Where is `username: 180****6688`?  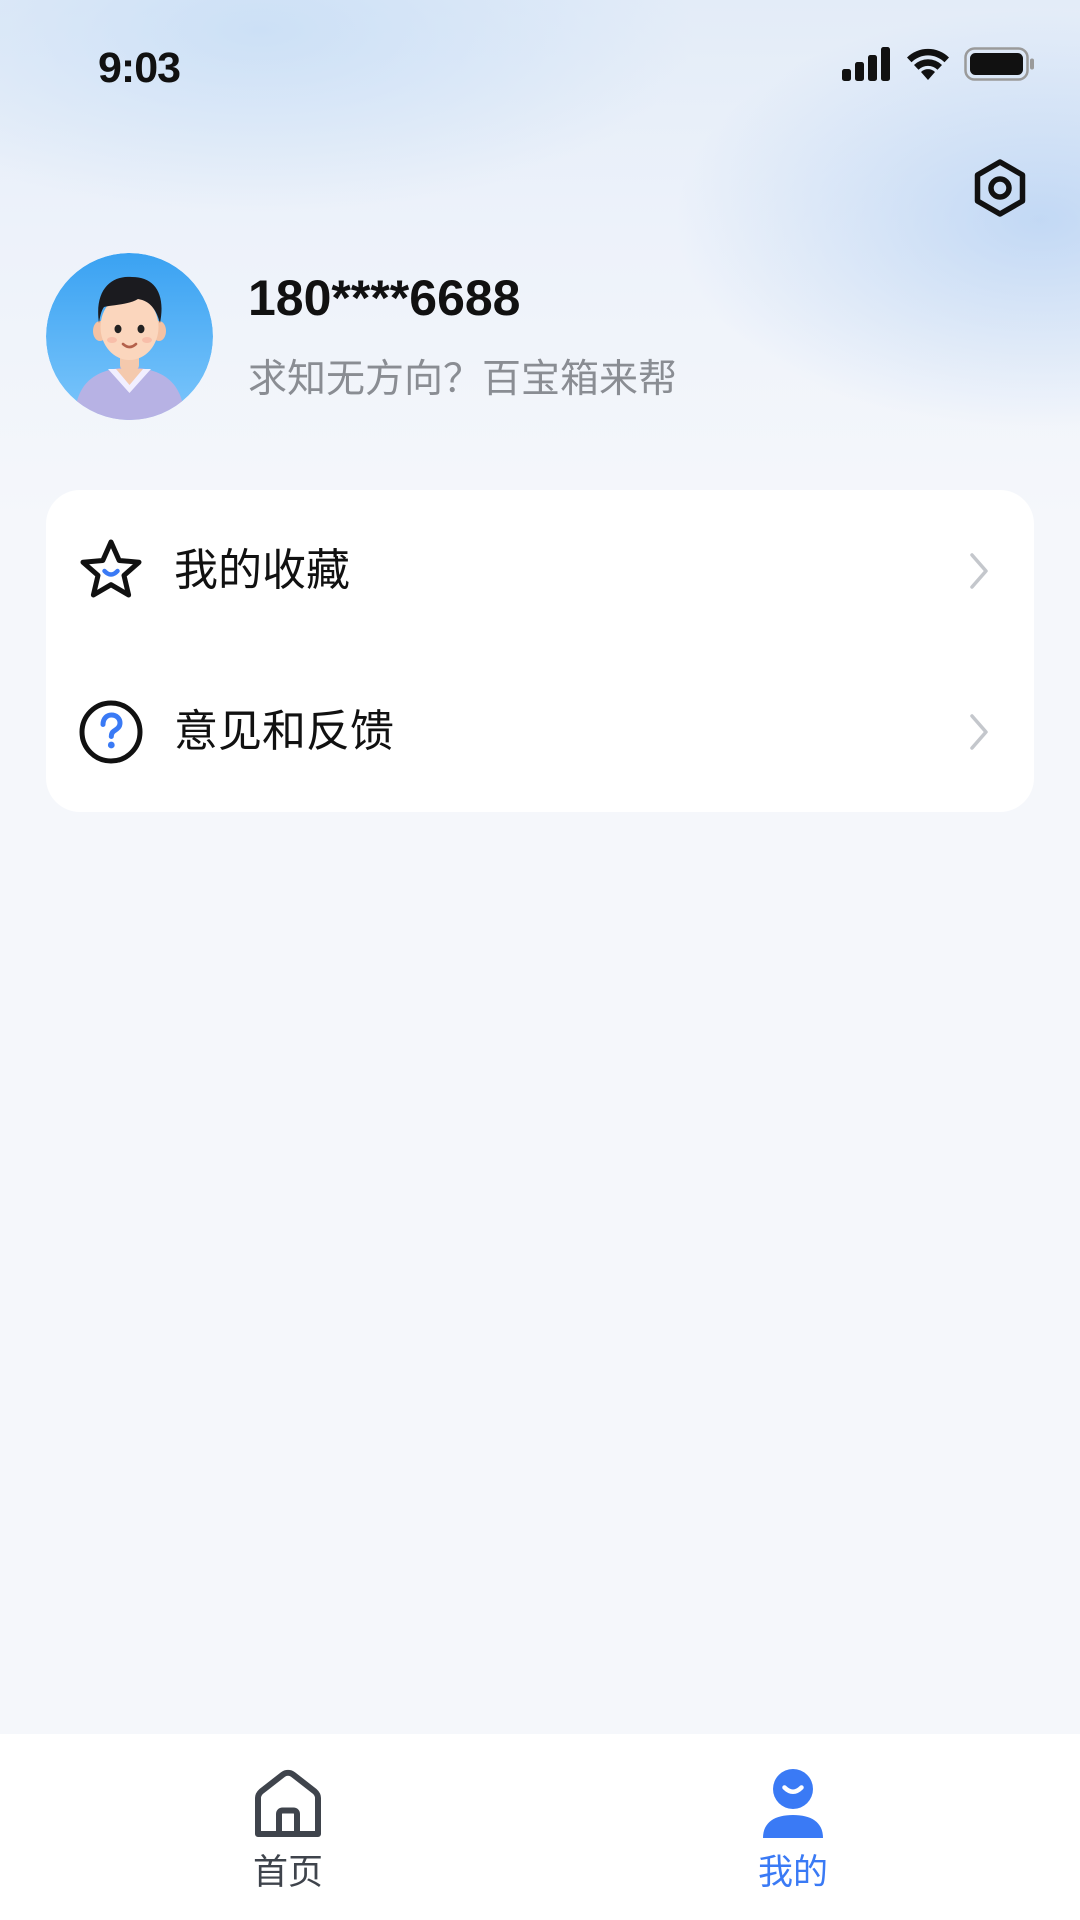
username: 180****6688 is located at coordinates (384, 298).